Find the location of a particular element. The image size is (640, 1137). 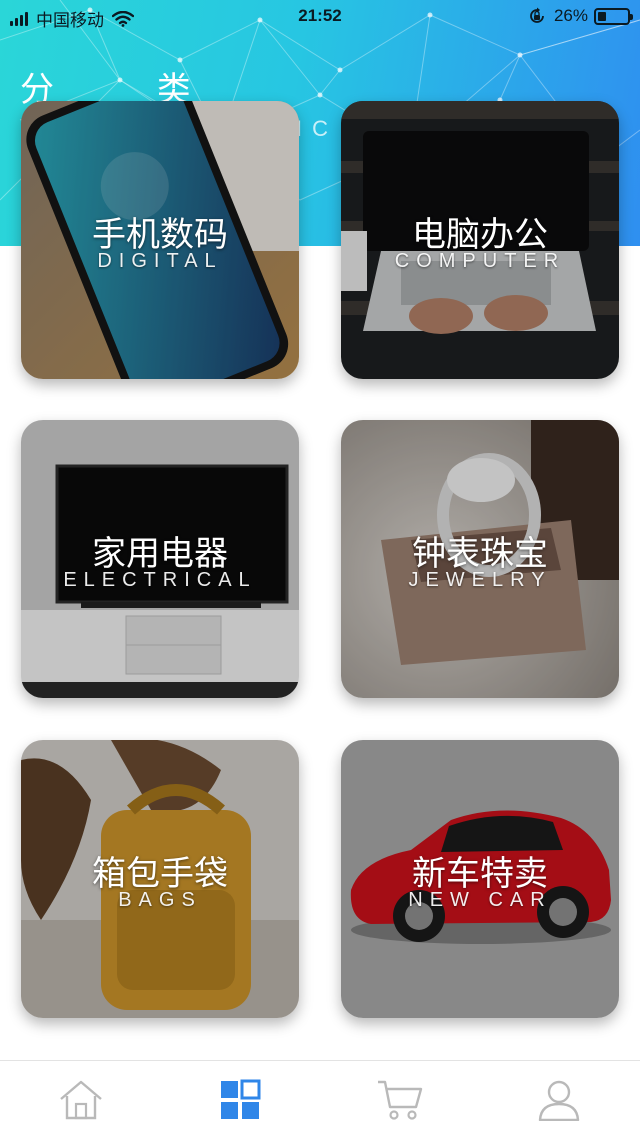

category-title: 家用电器 is located at coordinates (160, 554).